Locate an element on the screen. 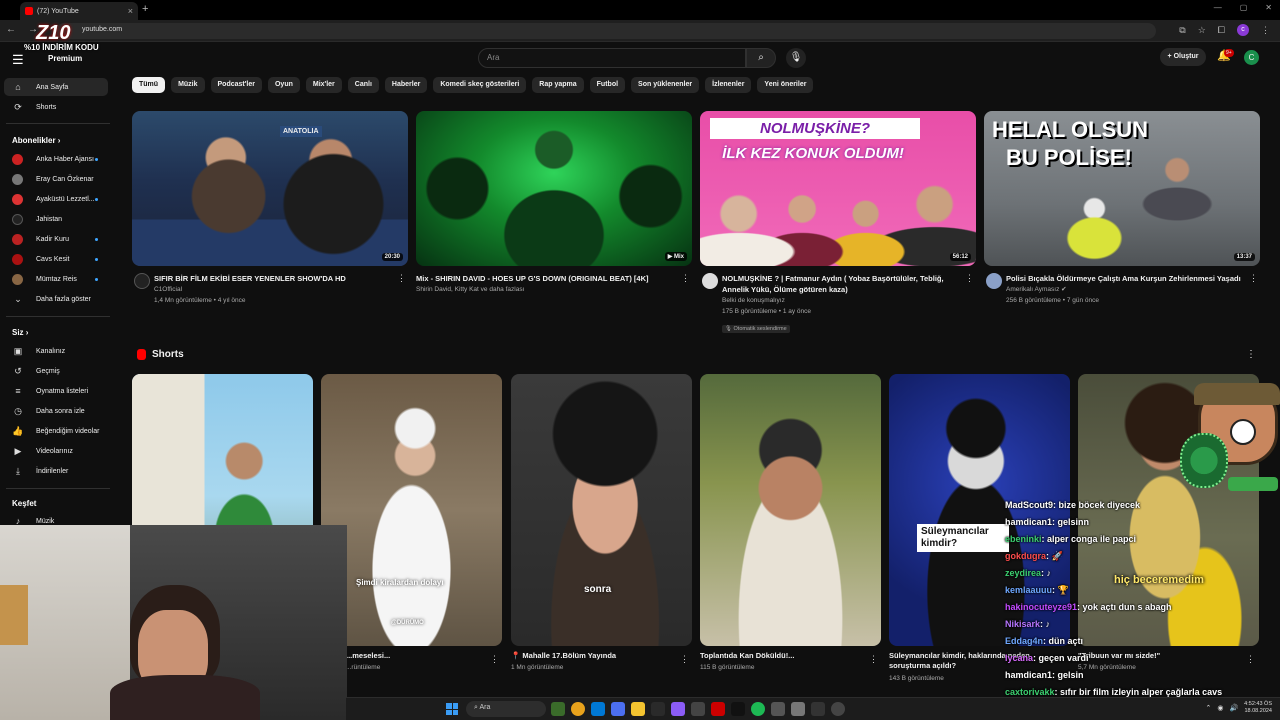 The height and width of the screenshot is (720, 1280). channel-name: Belki de konuşmalıyız is located at coordinates (849, 300).